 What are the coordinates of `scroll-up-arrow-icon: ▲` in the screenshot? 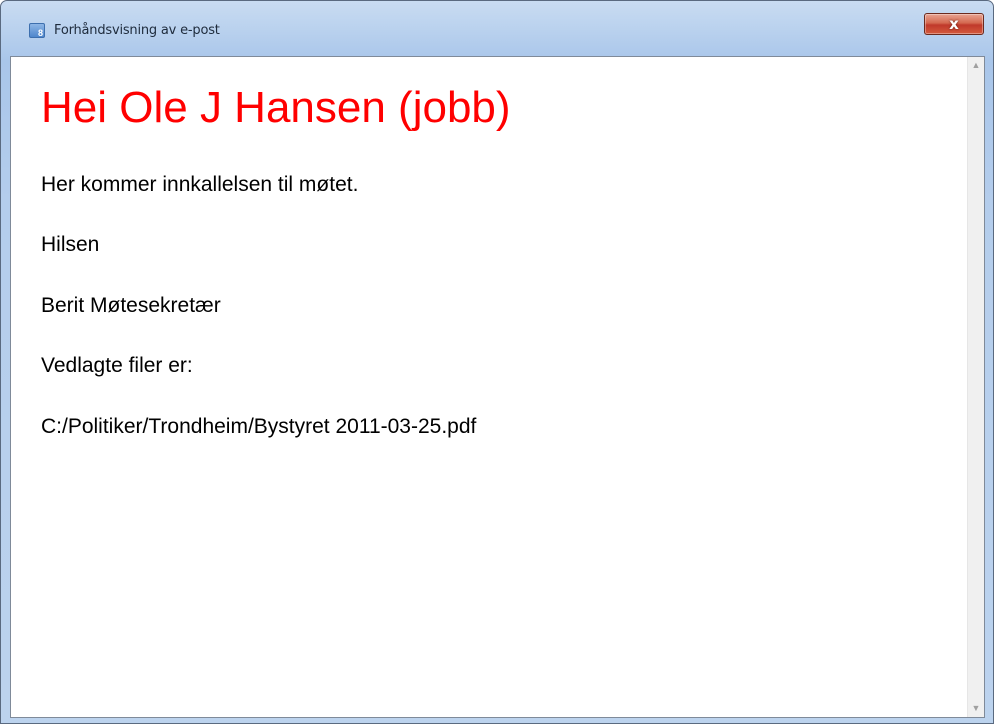 It's located at (976, 65).